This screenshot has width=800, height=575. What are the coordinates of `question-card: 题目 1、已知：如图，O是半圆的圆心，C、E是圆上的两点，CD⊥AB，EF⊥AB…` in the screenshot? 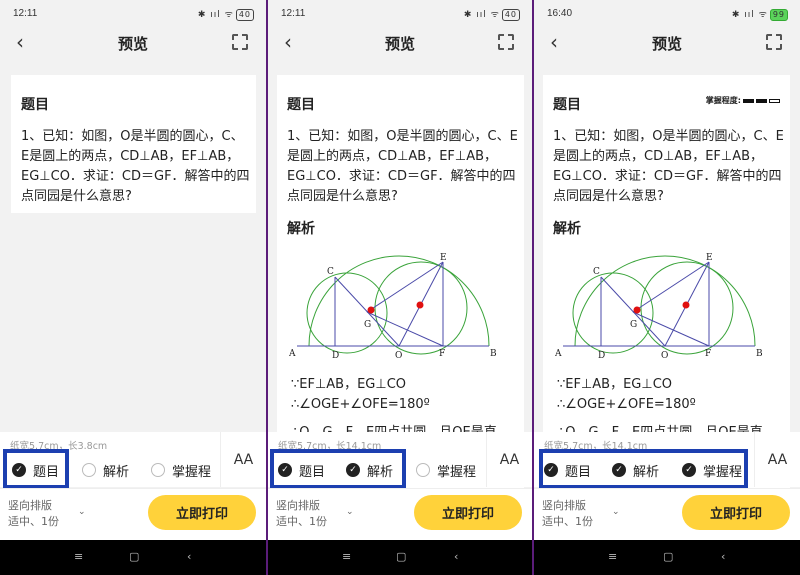 It's located at (133, 144).